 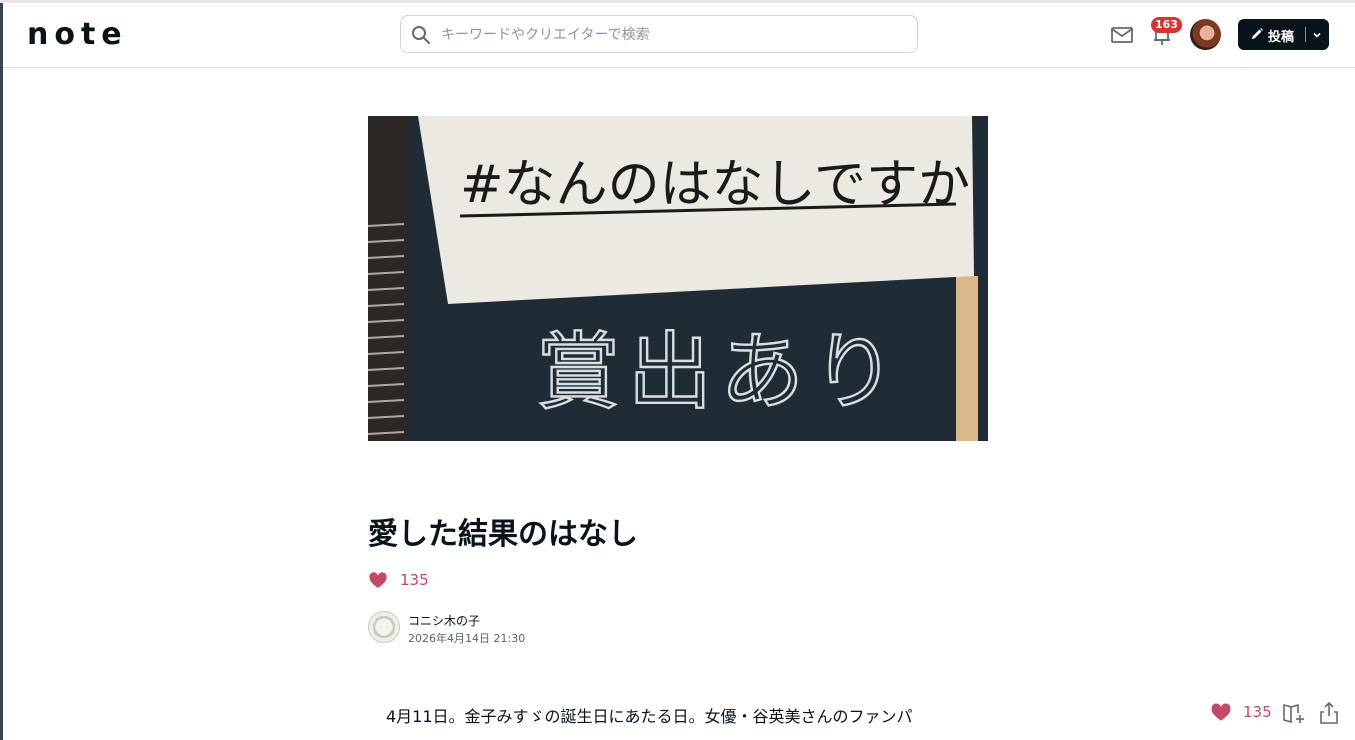 I want to click on mail-icon, so click(x=1122, y=35).